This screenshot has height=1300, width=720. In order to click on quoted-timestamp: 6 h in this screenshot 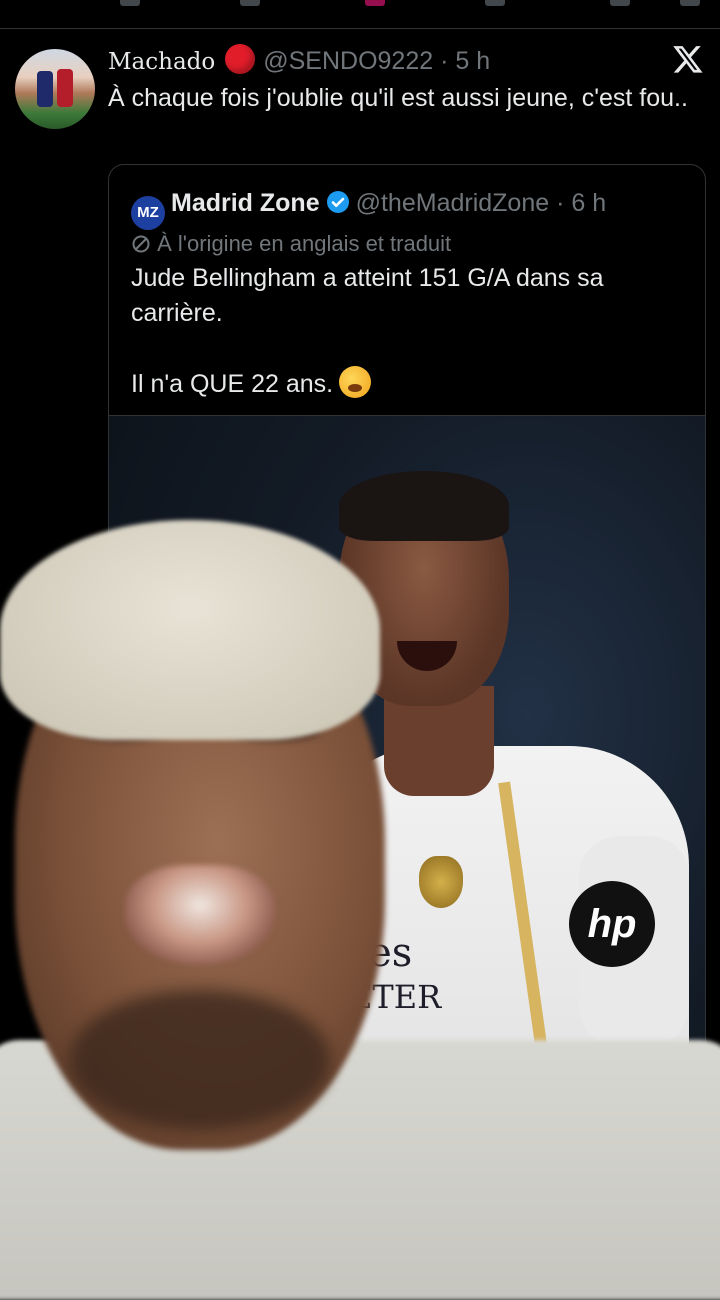, I will do `click(588, 203)`.